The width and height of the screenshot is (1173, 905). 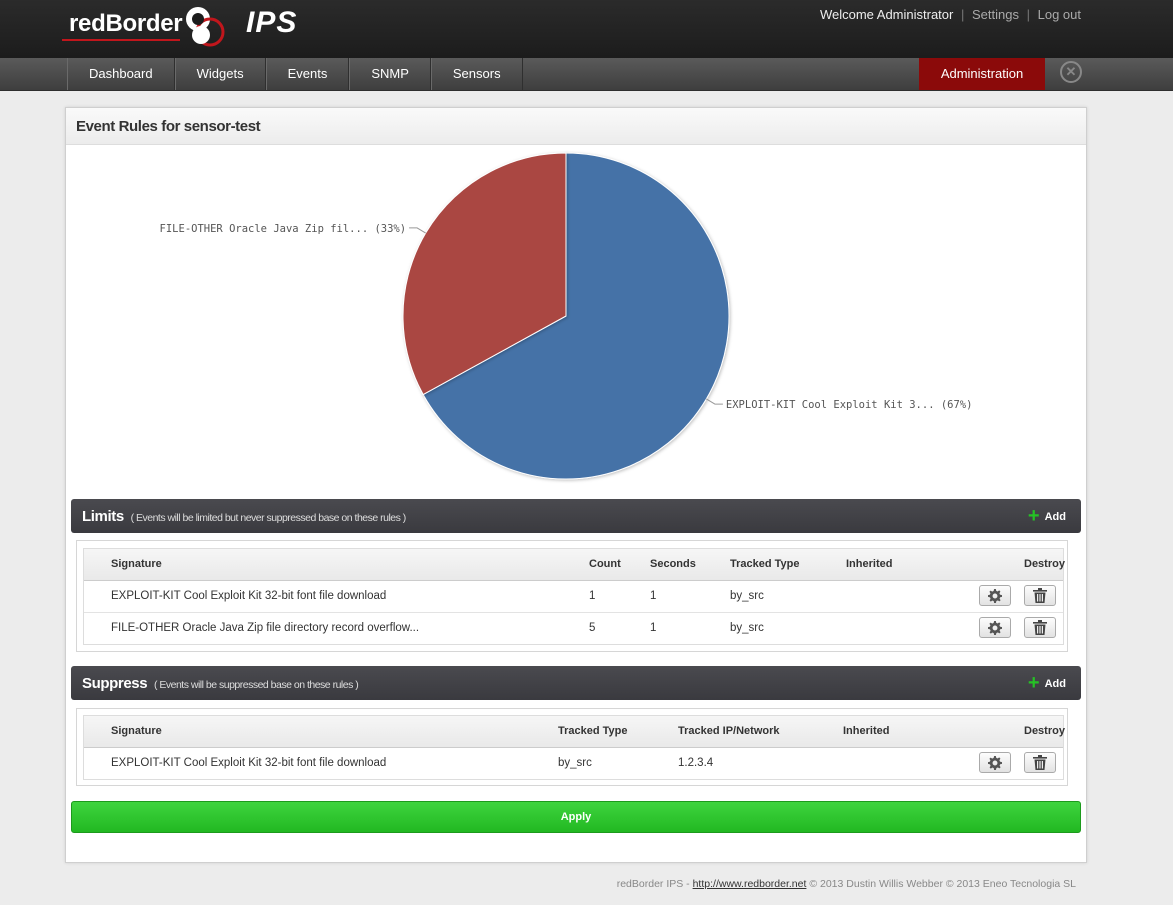 I want to click on row-tracked-ip: 1.2.3.4, so click(x=696, y=763).